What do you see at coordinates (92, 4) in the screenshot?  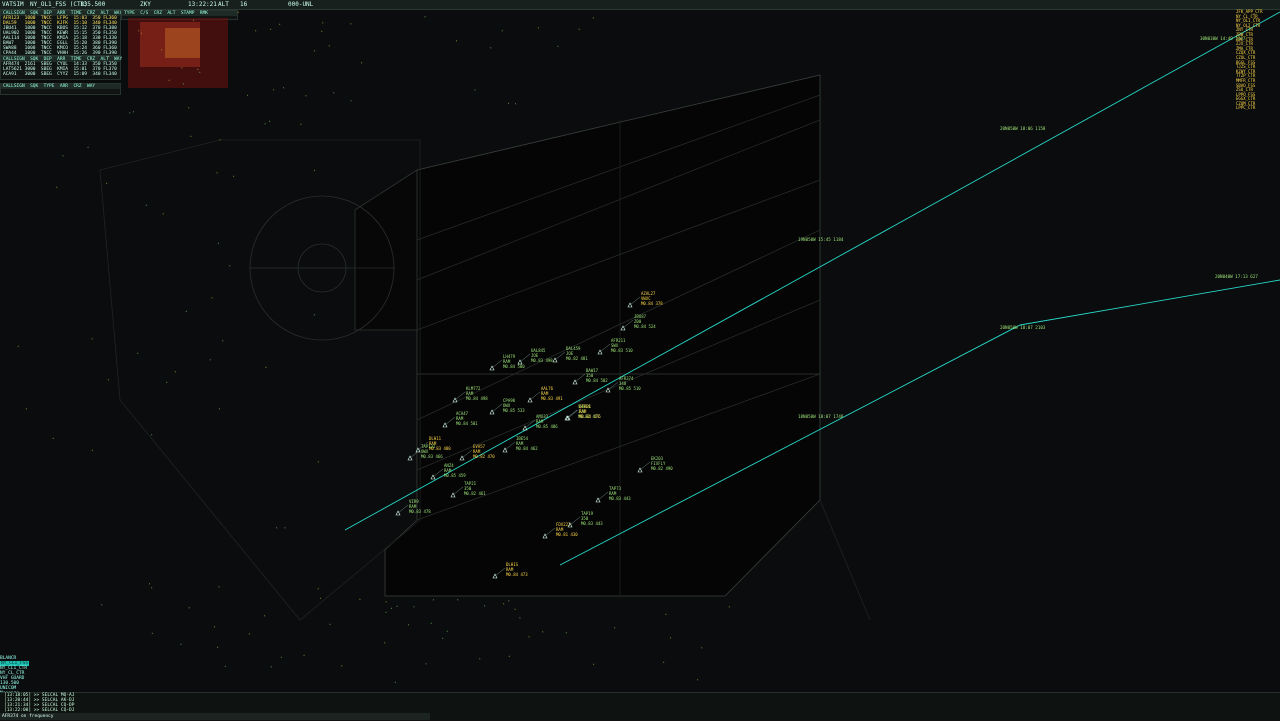 I see `frequency-label: 135.500` at bounding box center [92, 4].